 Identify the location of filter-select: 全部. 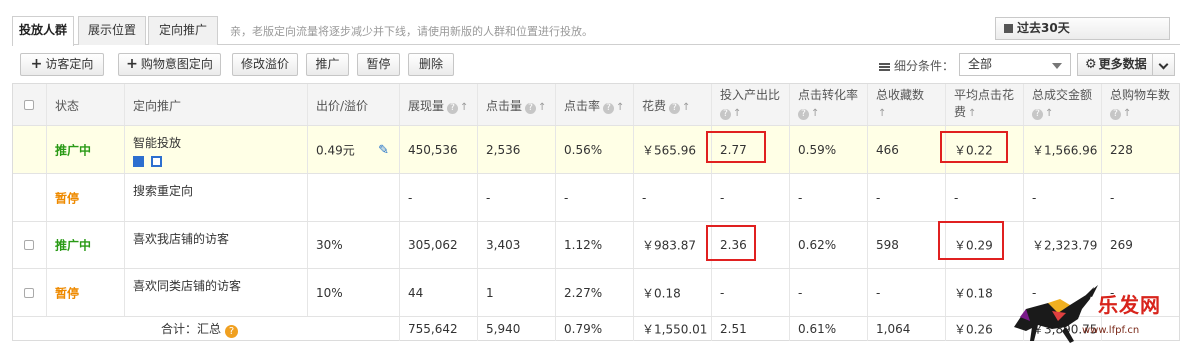
(1015, 64).